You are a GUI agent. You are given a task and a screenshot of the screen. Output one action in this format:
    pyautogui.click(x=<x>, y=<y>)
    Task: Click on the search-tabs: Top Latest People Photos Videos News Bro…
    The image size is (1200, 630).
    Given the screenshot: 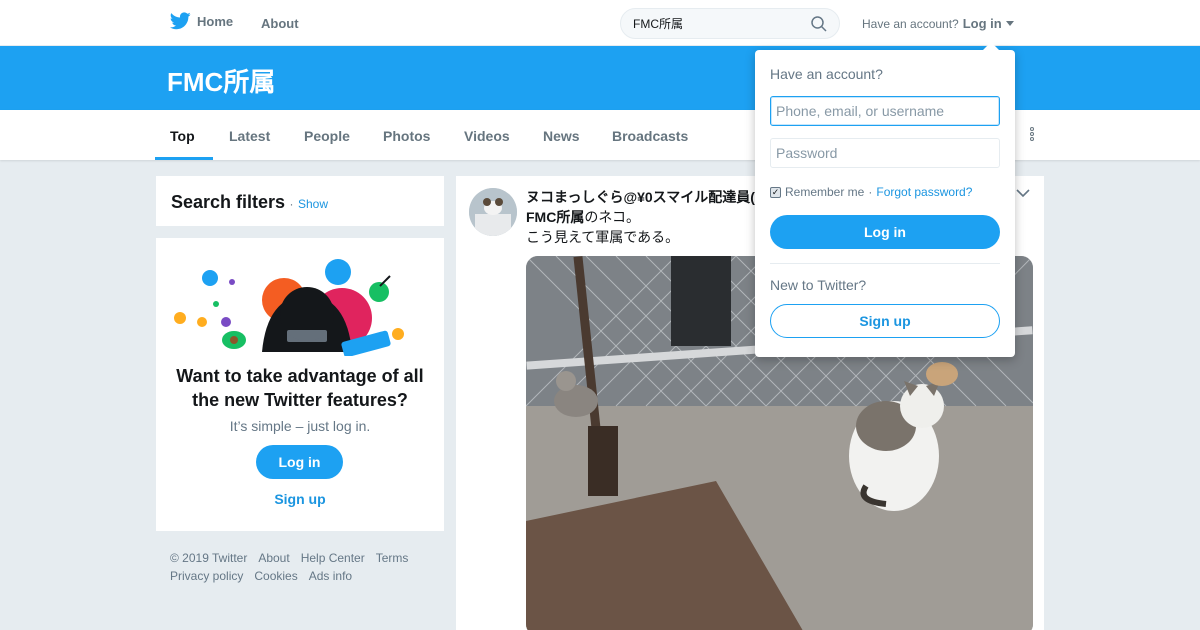 What is the action you would take?
    pyautogui.click(x=600, y=135)
    